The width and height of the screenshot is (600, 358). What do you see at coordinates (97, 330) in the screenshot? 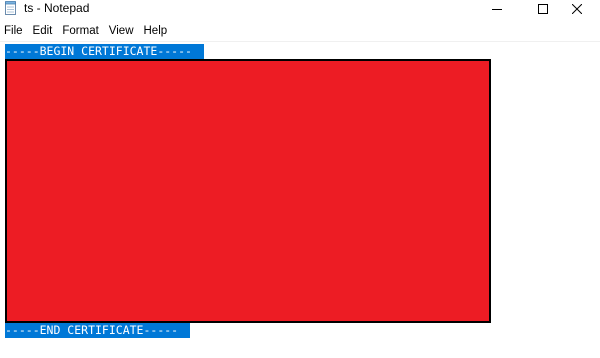
I see `selected-line-end: -----END CERTIFICATE-----` at bounding box center [97, 330].